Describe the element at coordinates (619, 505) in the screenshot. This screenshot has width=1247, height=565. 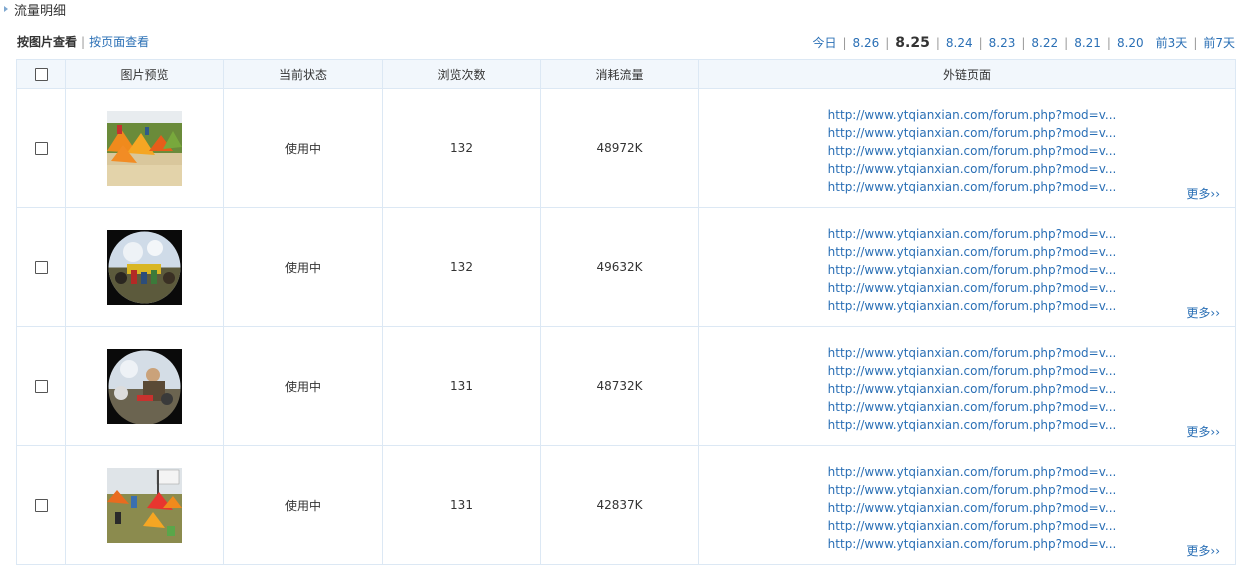
I see `traffic-cell: 42837K` at that location.